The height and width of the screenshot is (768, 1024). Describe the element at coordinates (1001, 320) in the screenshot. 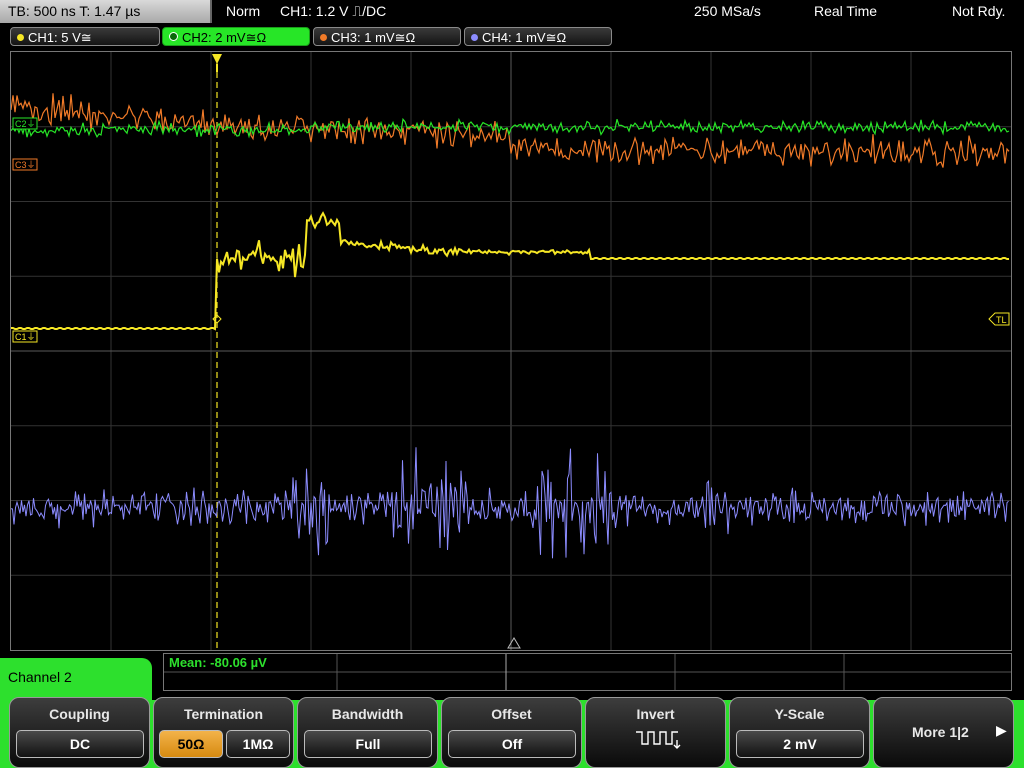

I see `tl-marker-label: TL` at that location.